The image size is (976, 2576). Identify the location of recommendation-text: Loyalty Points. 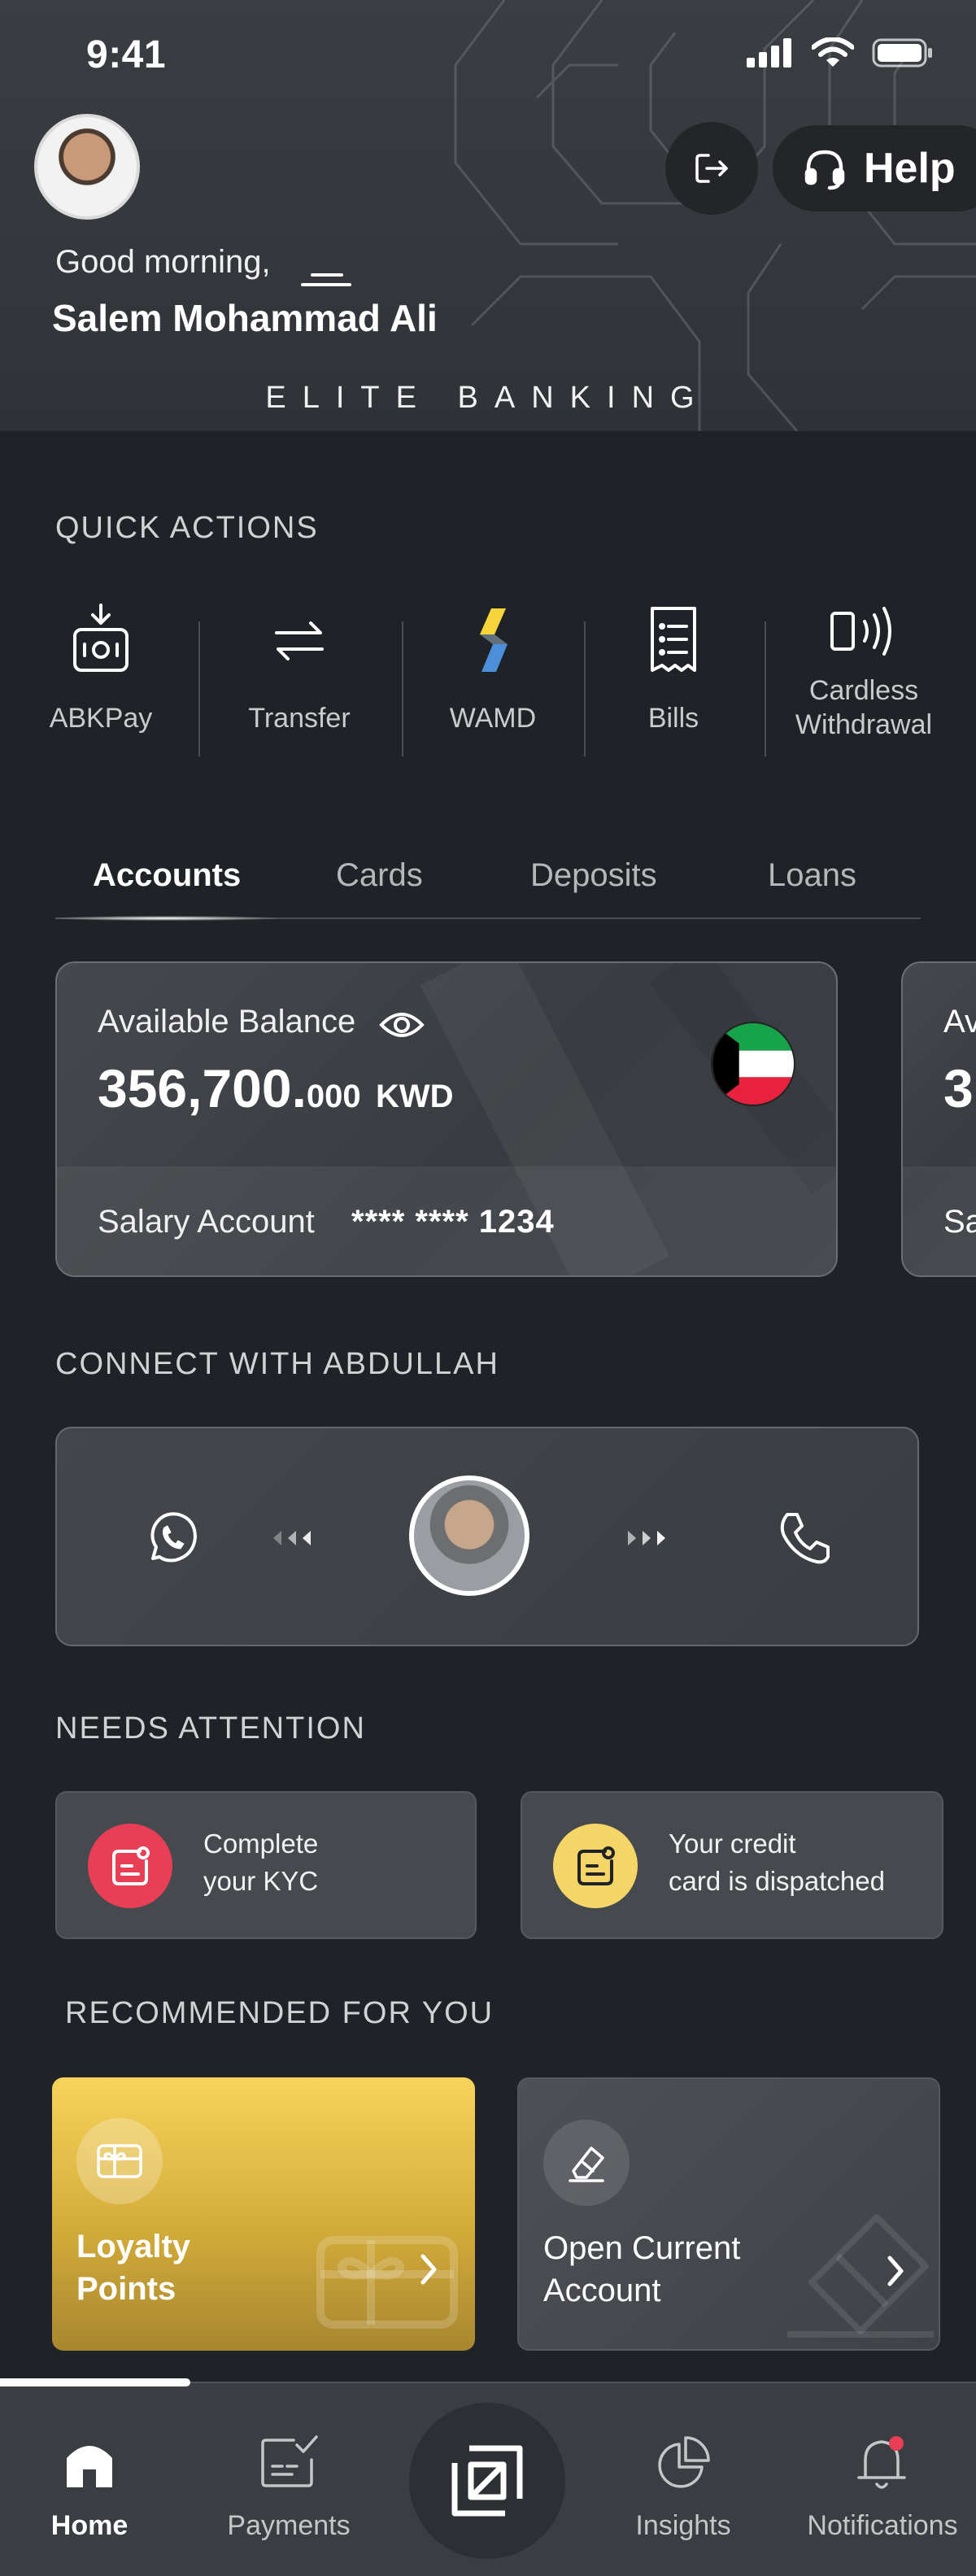
(133, 2267).